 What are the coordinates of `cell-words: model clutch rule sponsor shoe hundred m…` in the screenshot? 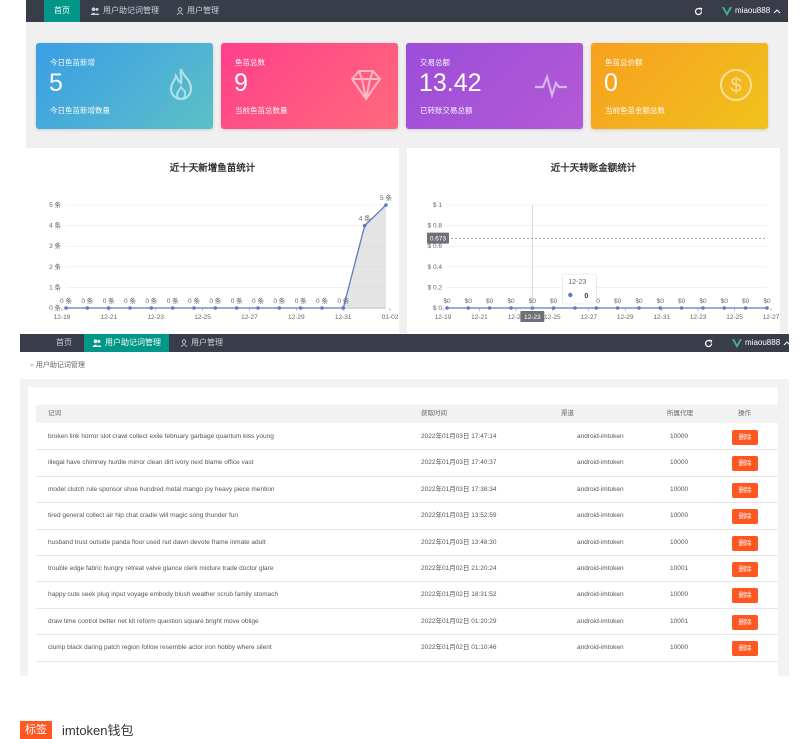 It's located at (161, 489).